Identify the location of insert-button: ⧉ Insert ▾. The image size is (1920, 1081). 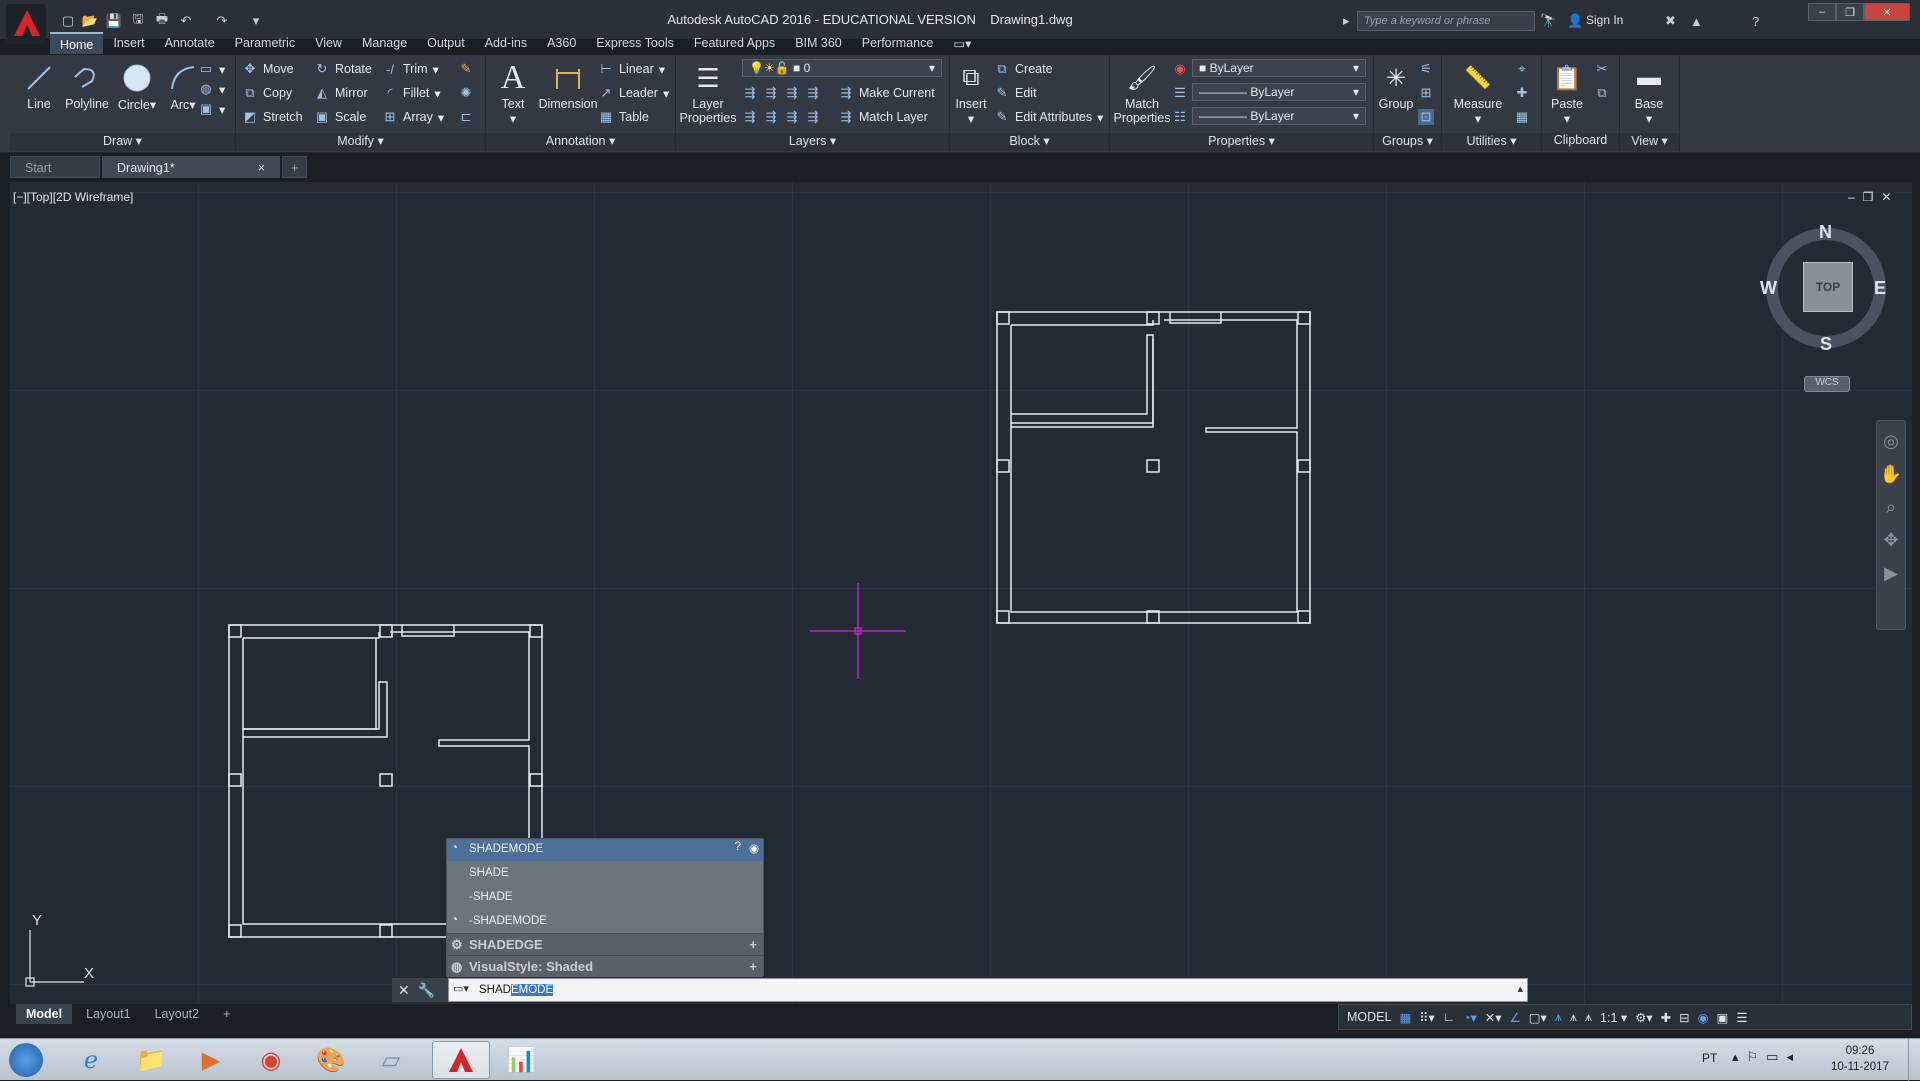
(971, 92).